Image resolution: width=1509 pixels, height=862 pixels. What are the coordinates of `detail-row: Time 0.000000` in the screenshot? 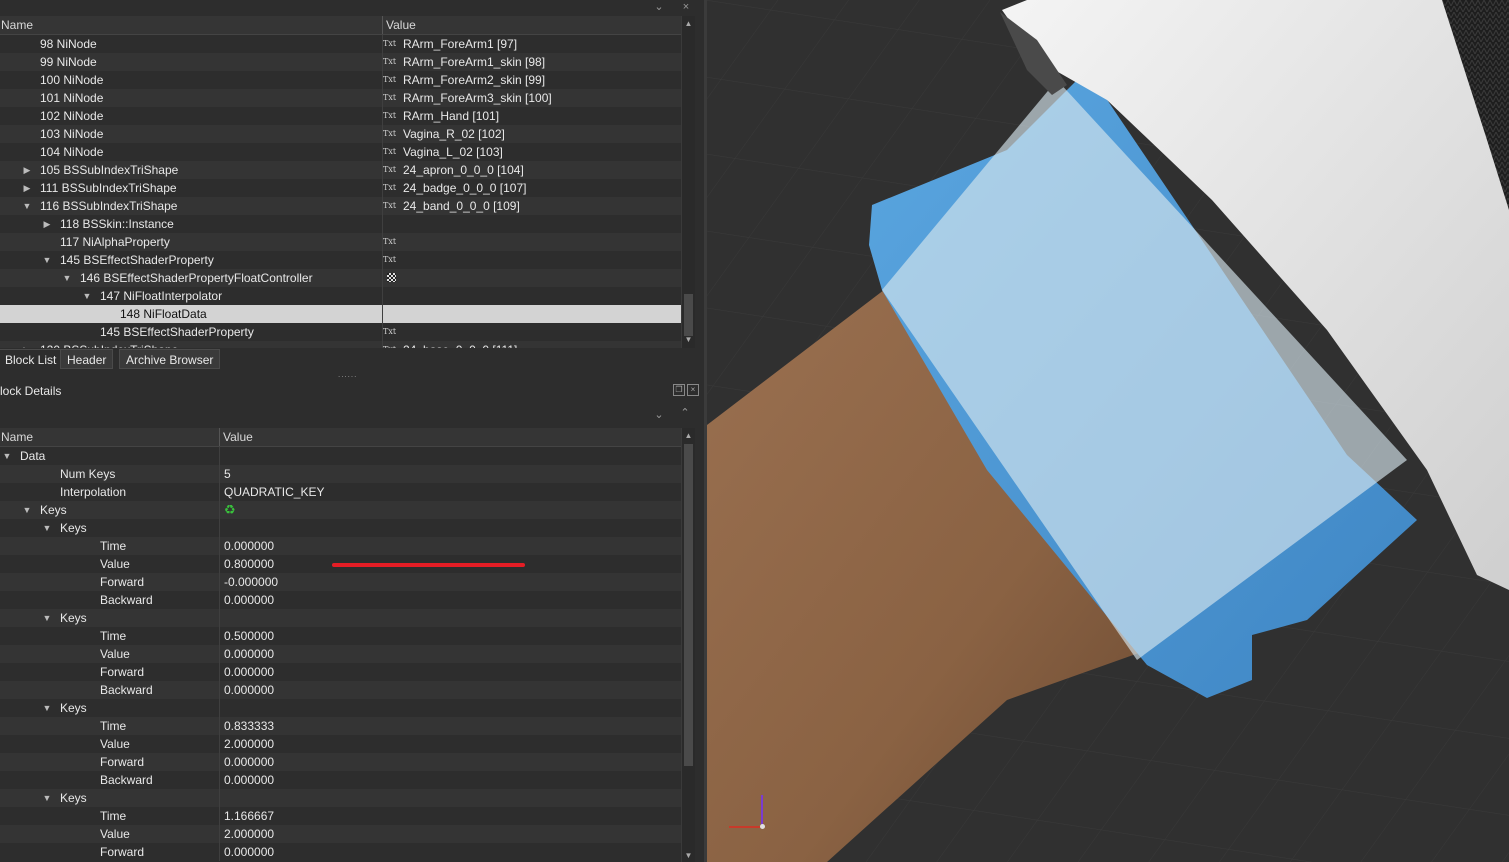 It's located at (340, 546).